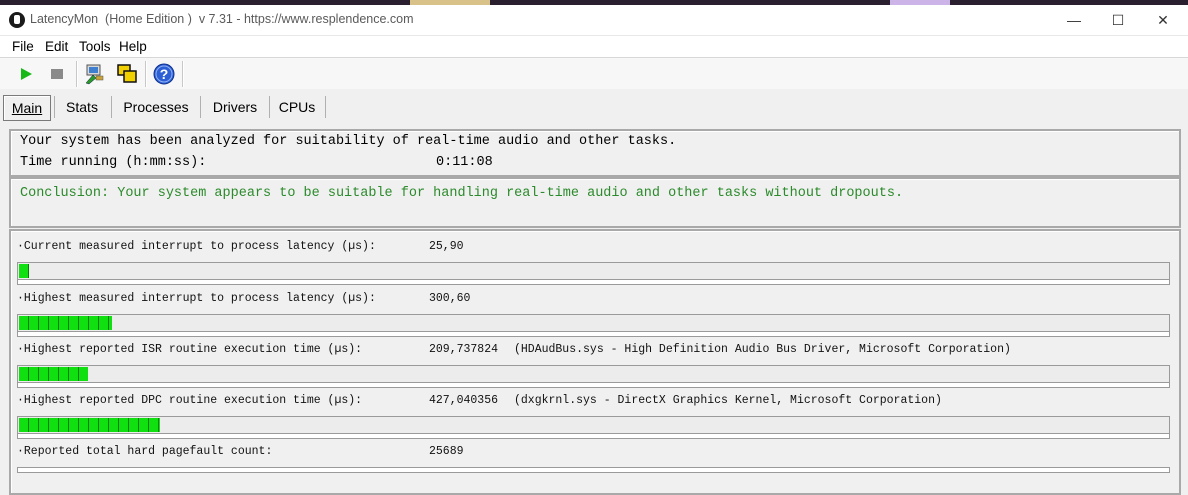  Describe the element at coordinates (17, 20) in the screenshot. I see `latencymon-app-icon` at that location.